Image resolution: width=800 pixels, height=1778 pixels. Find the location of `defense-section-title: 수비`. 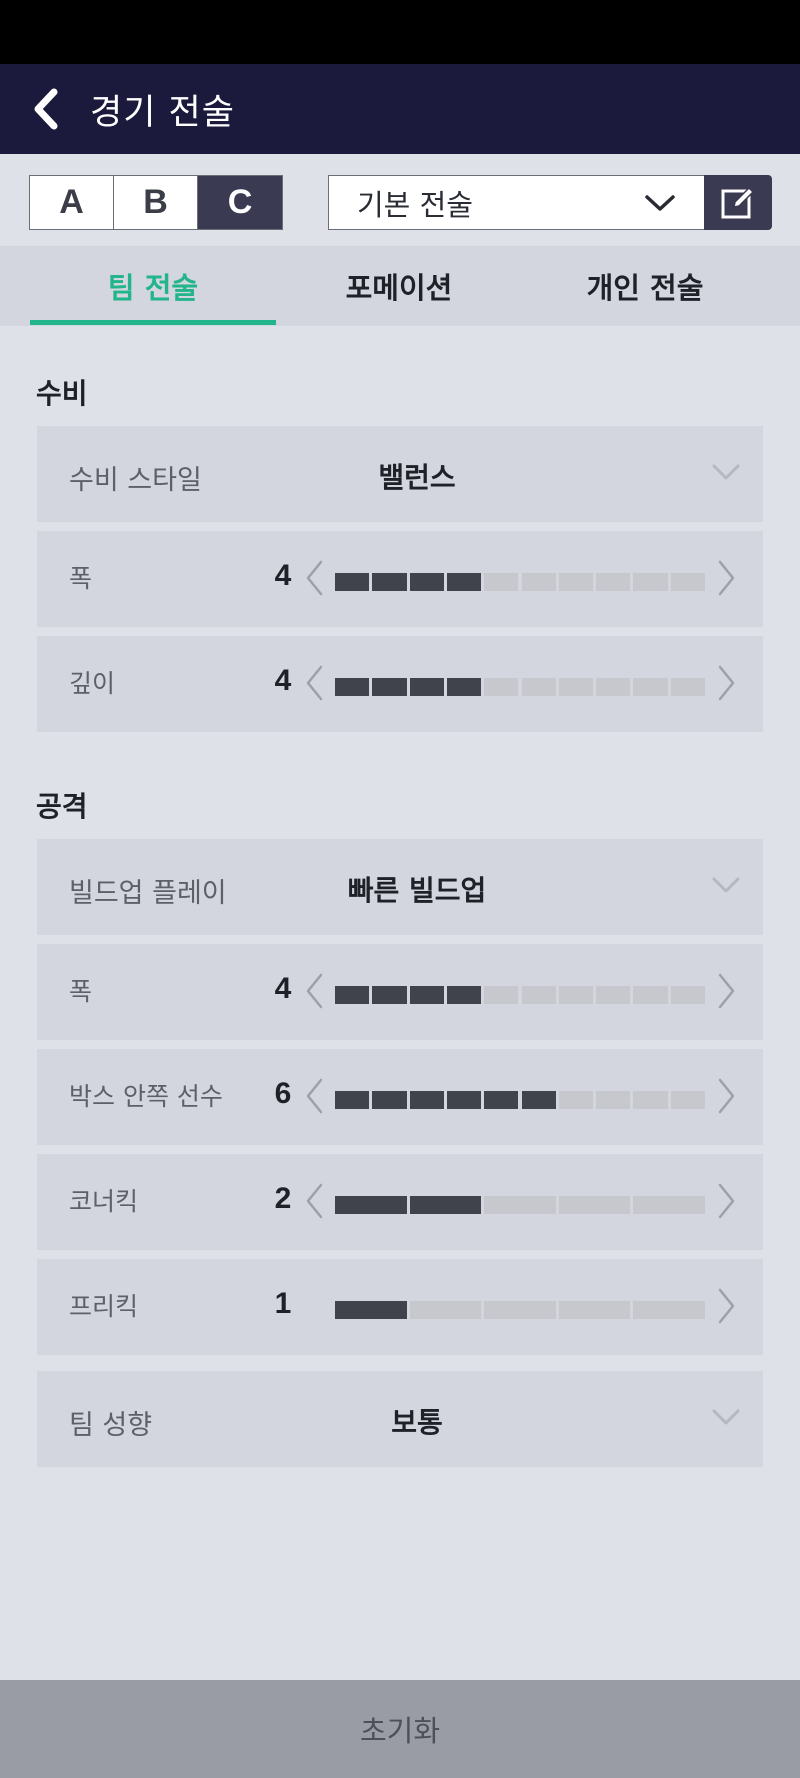

defense-section-title: 수비 is located at coordinates (62, 393).